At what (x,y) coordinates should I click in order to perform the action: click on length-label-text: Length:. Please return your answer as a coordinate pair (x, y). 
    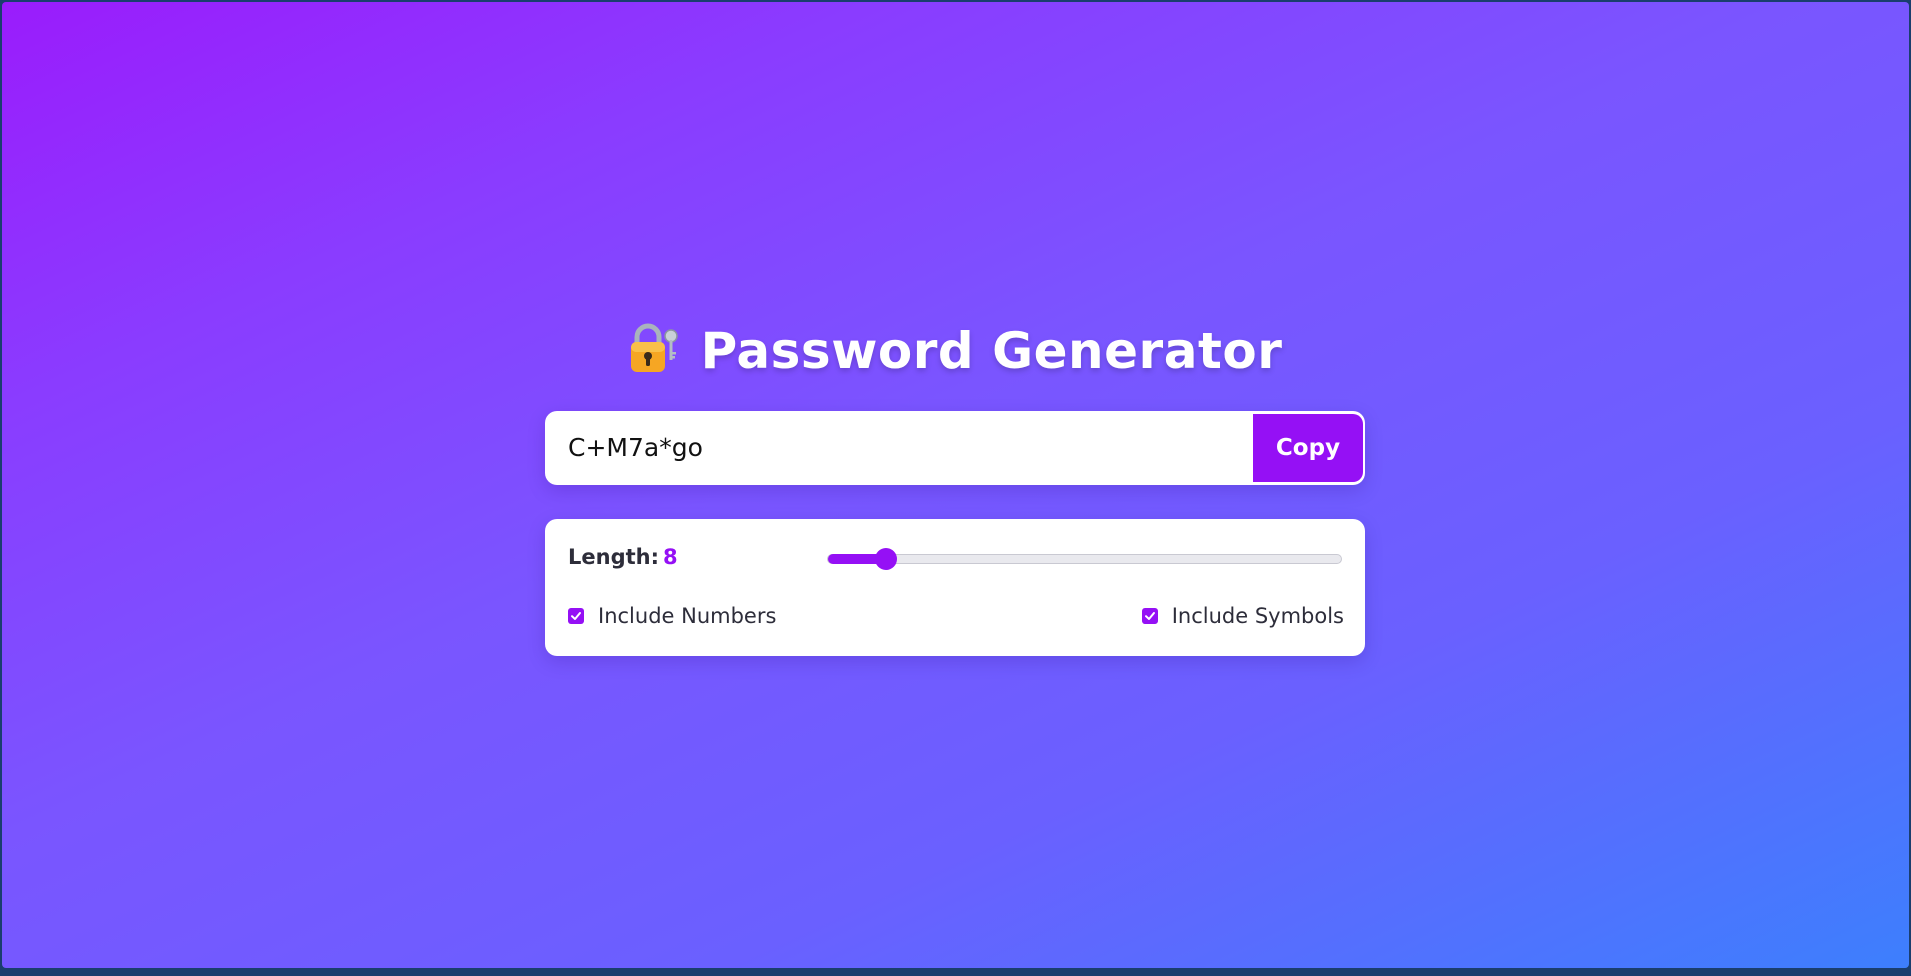
    Looking at the image, I should click on (613, 557).